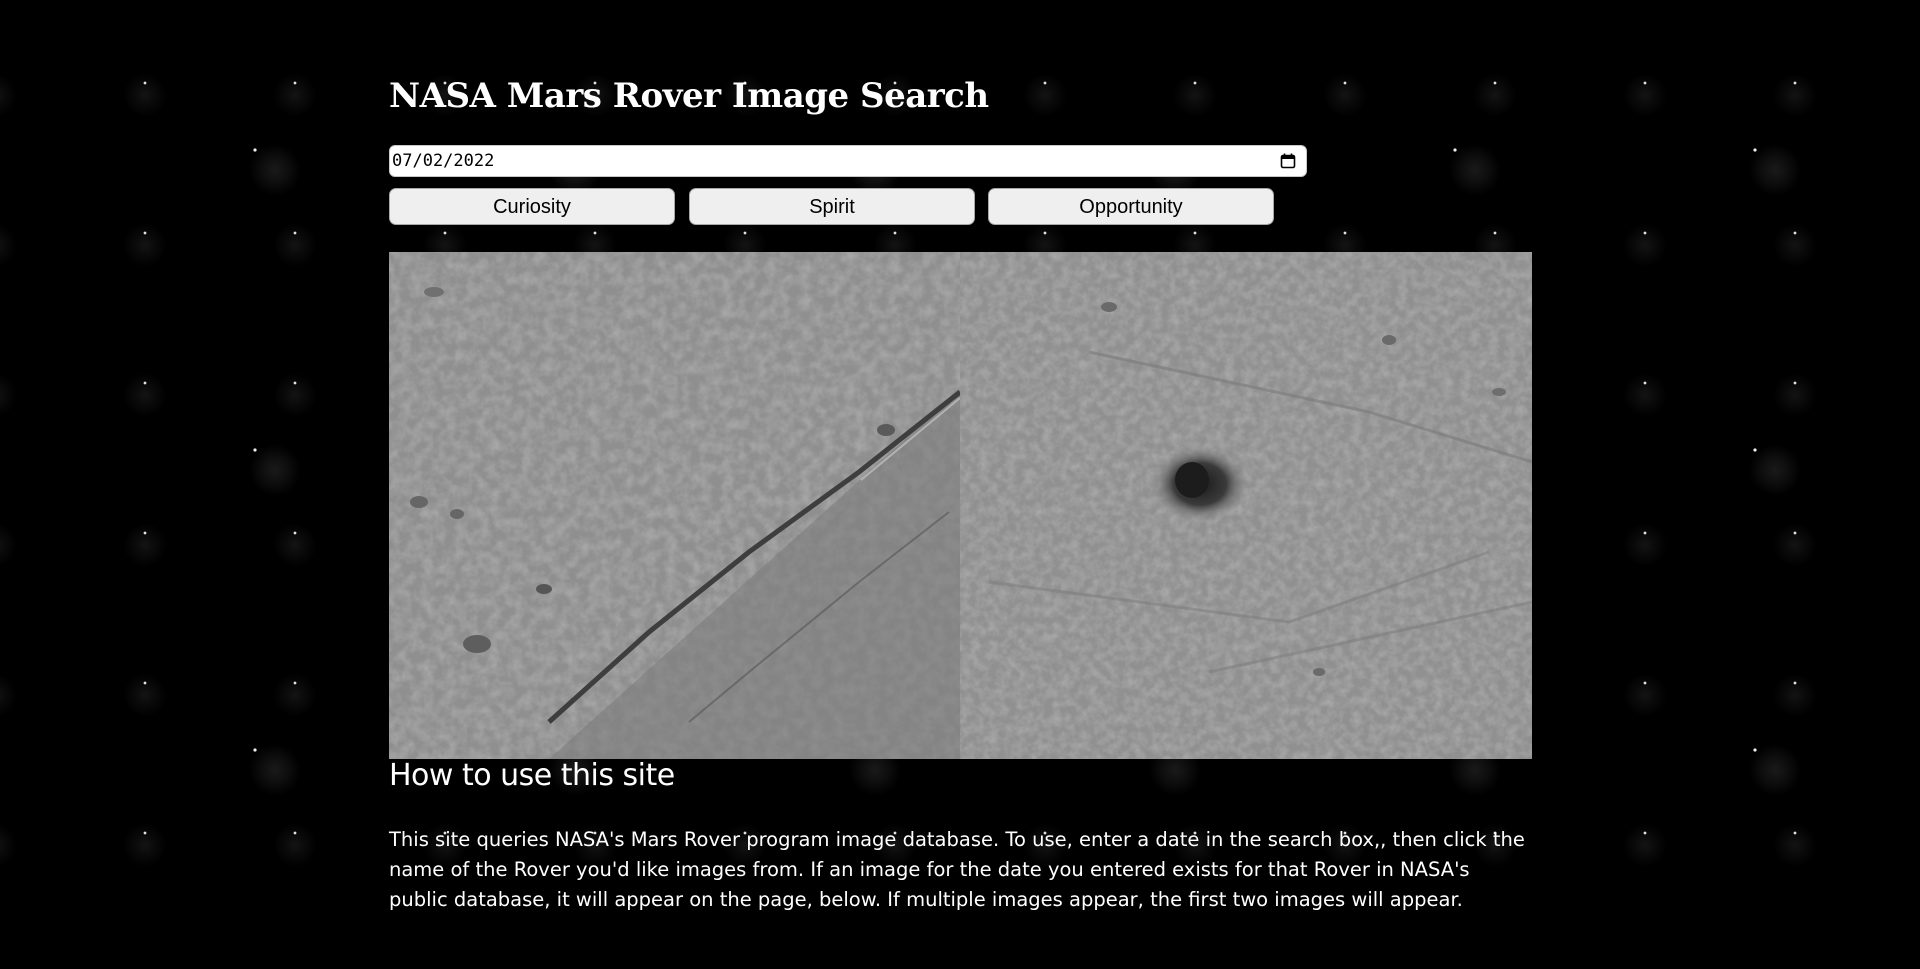  I want to click on spirit-button: Spirit, so click(832, 206).